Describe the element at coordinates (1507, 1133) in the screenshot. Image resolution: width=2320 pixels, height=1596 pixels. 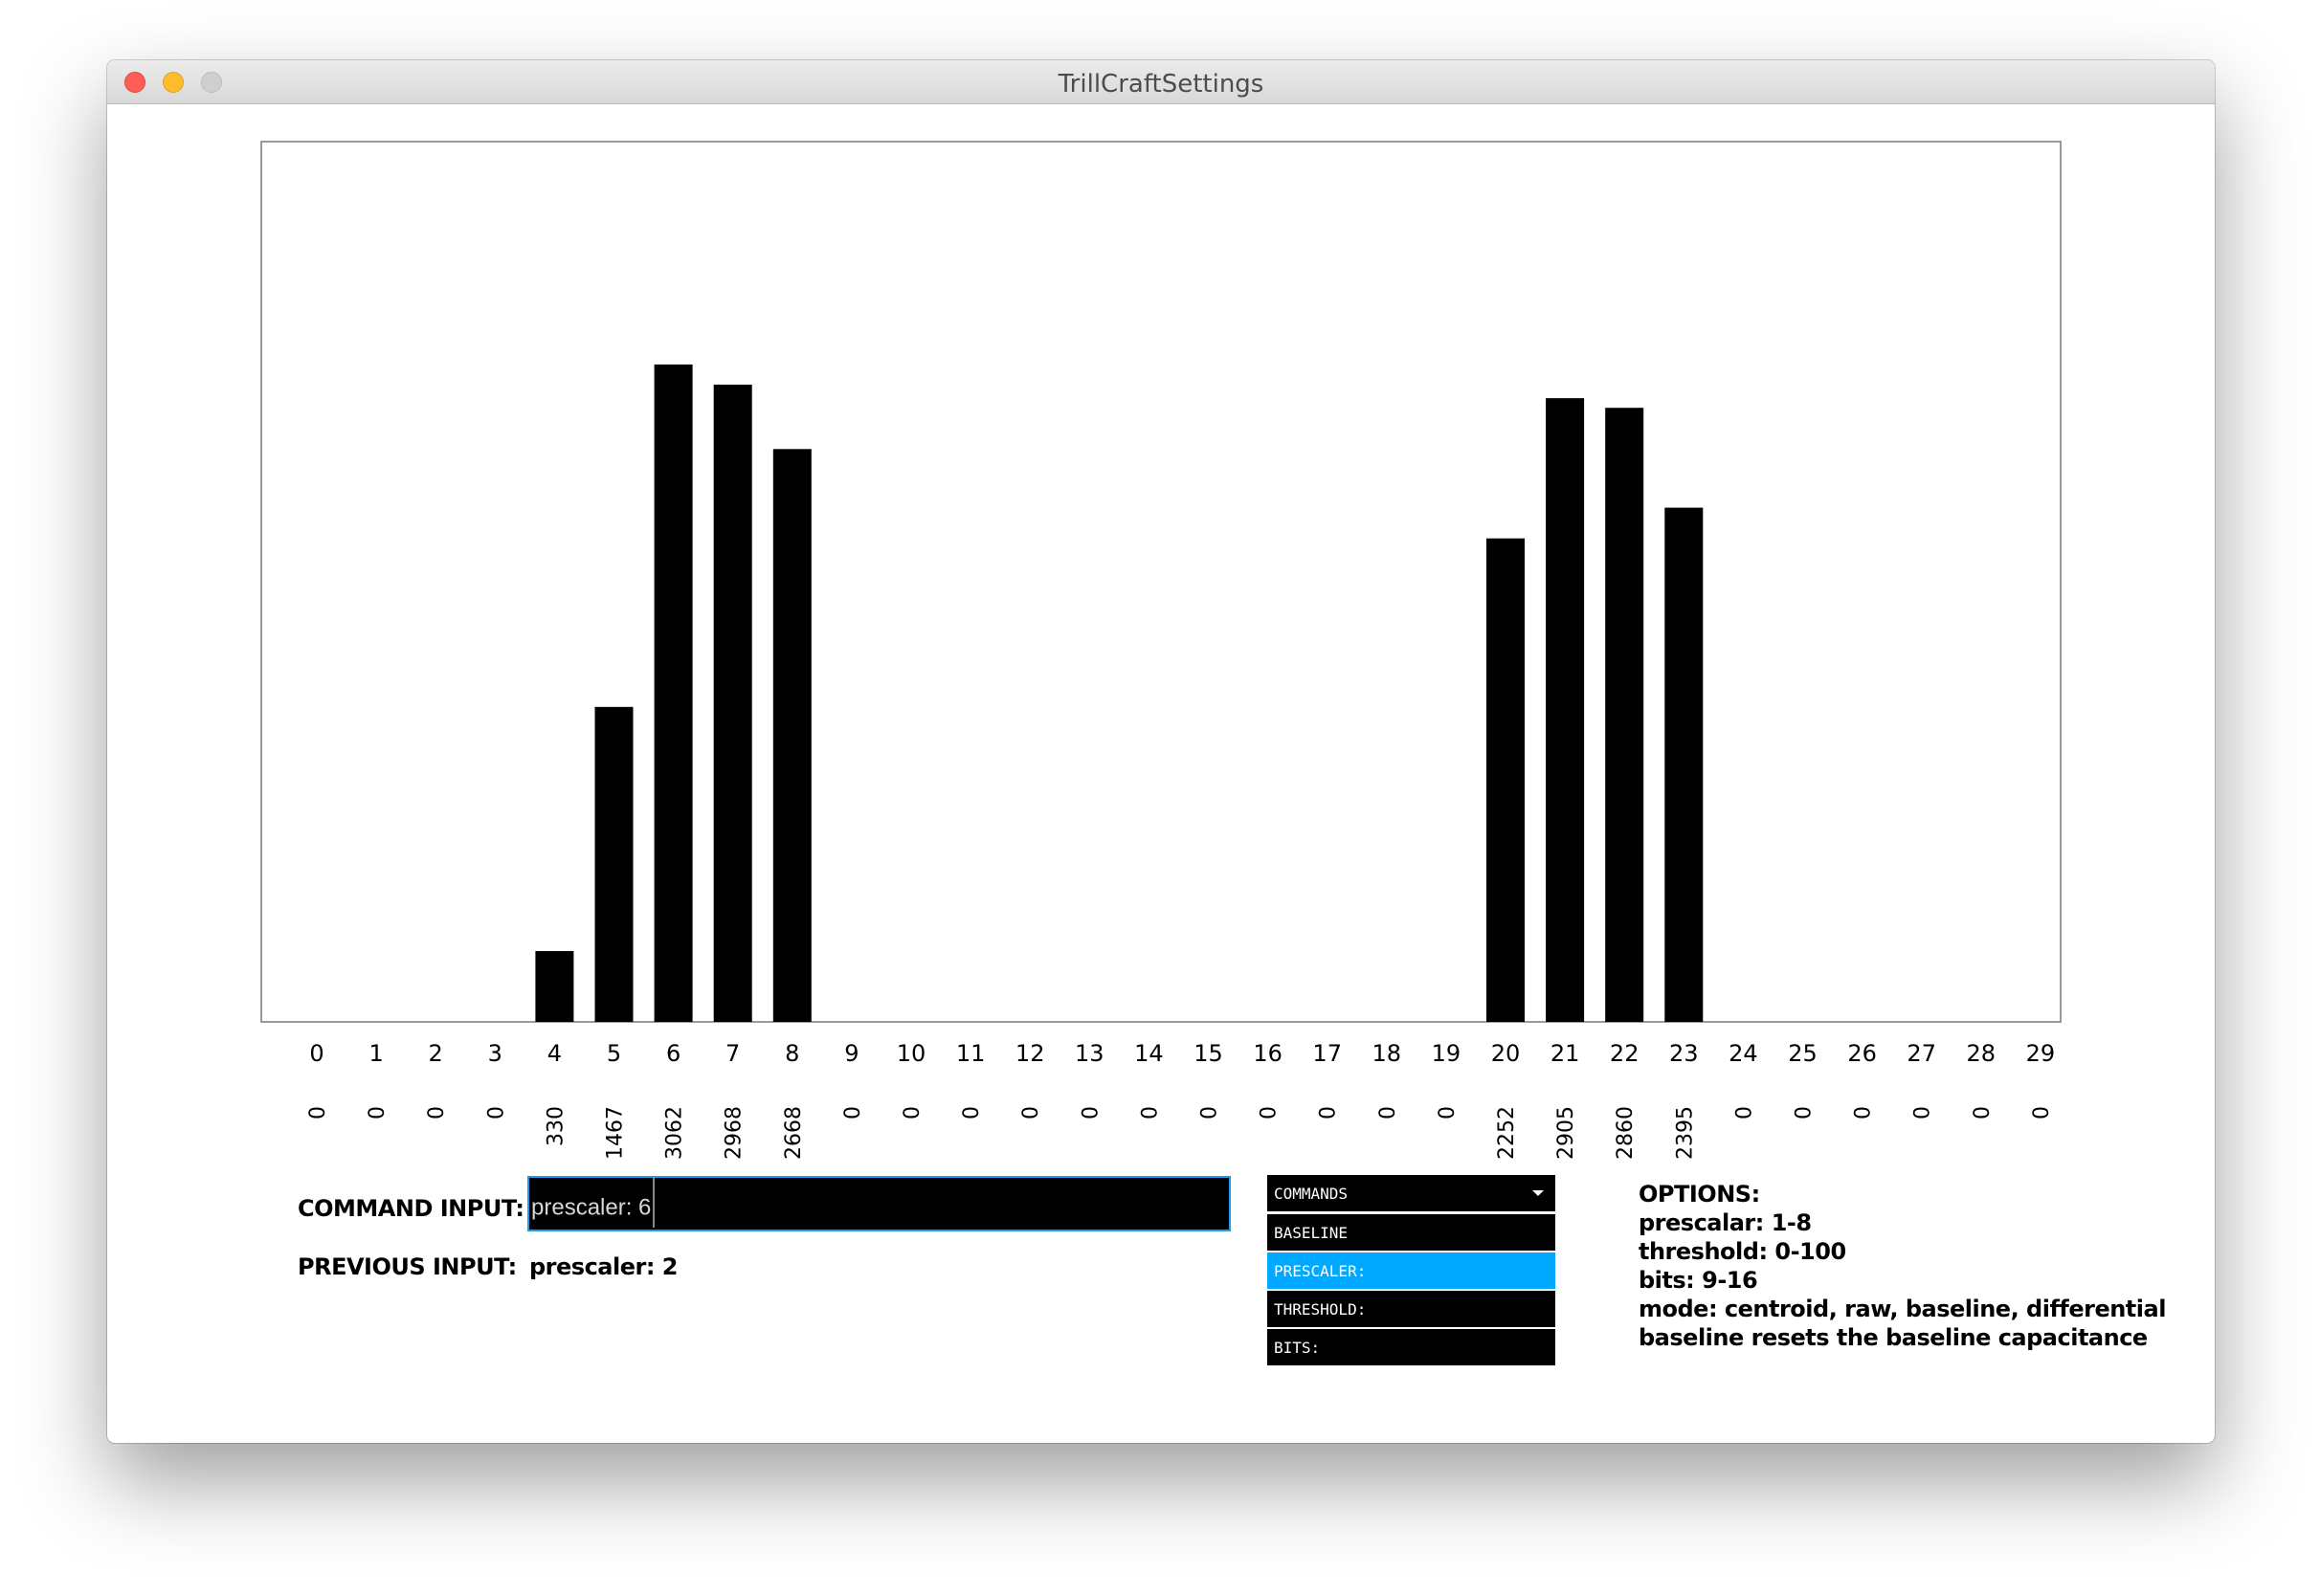
I see `value-label: 2252` at that location.